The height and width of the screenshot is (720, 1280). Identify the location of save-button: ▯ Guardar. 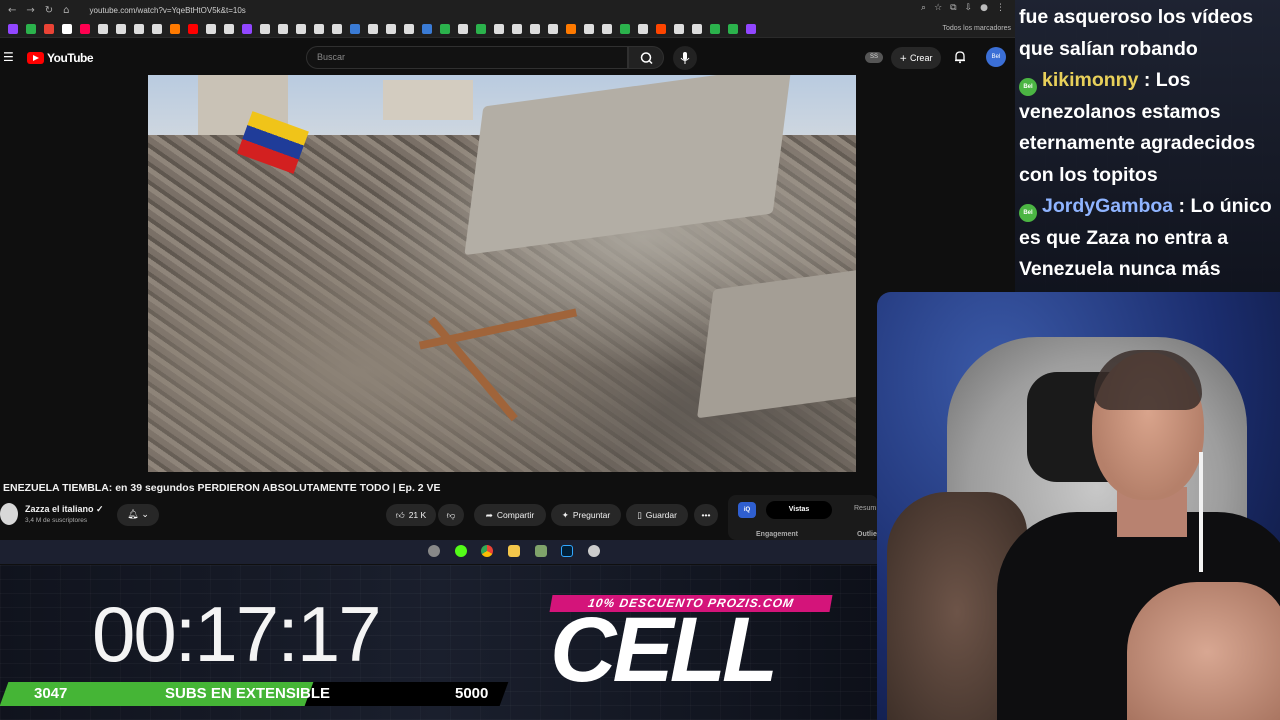
(657, 515).